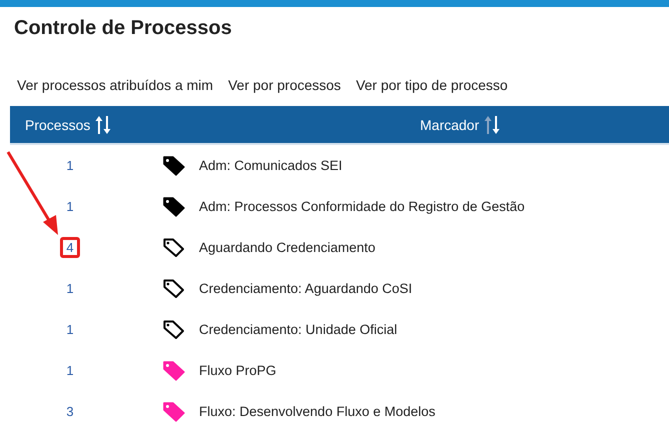  I want to click on marker-link: Credenciamento: Unidade Oficial, so click(298, 329).